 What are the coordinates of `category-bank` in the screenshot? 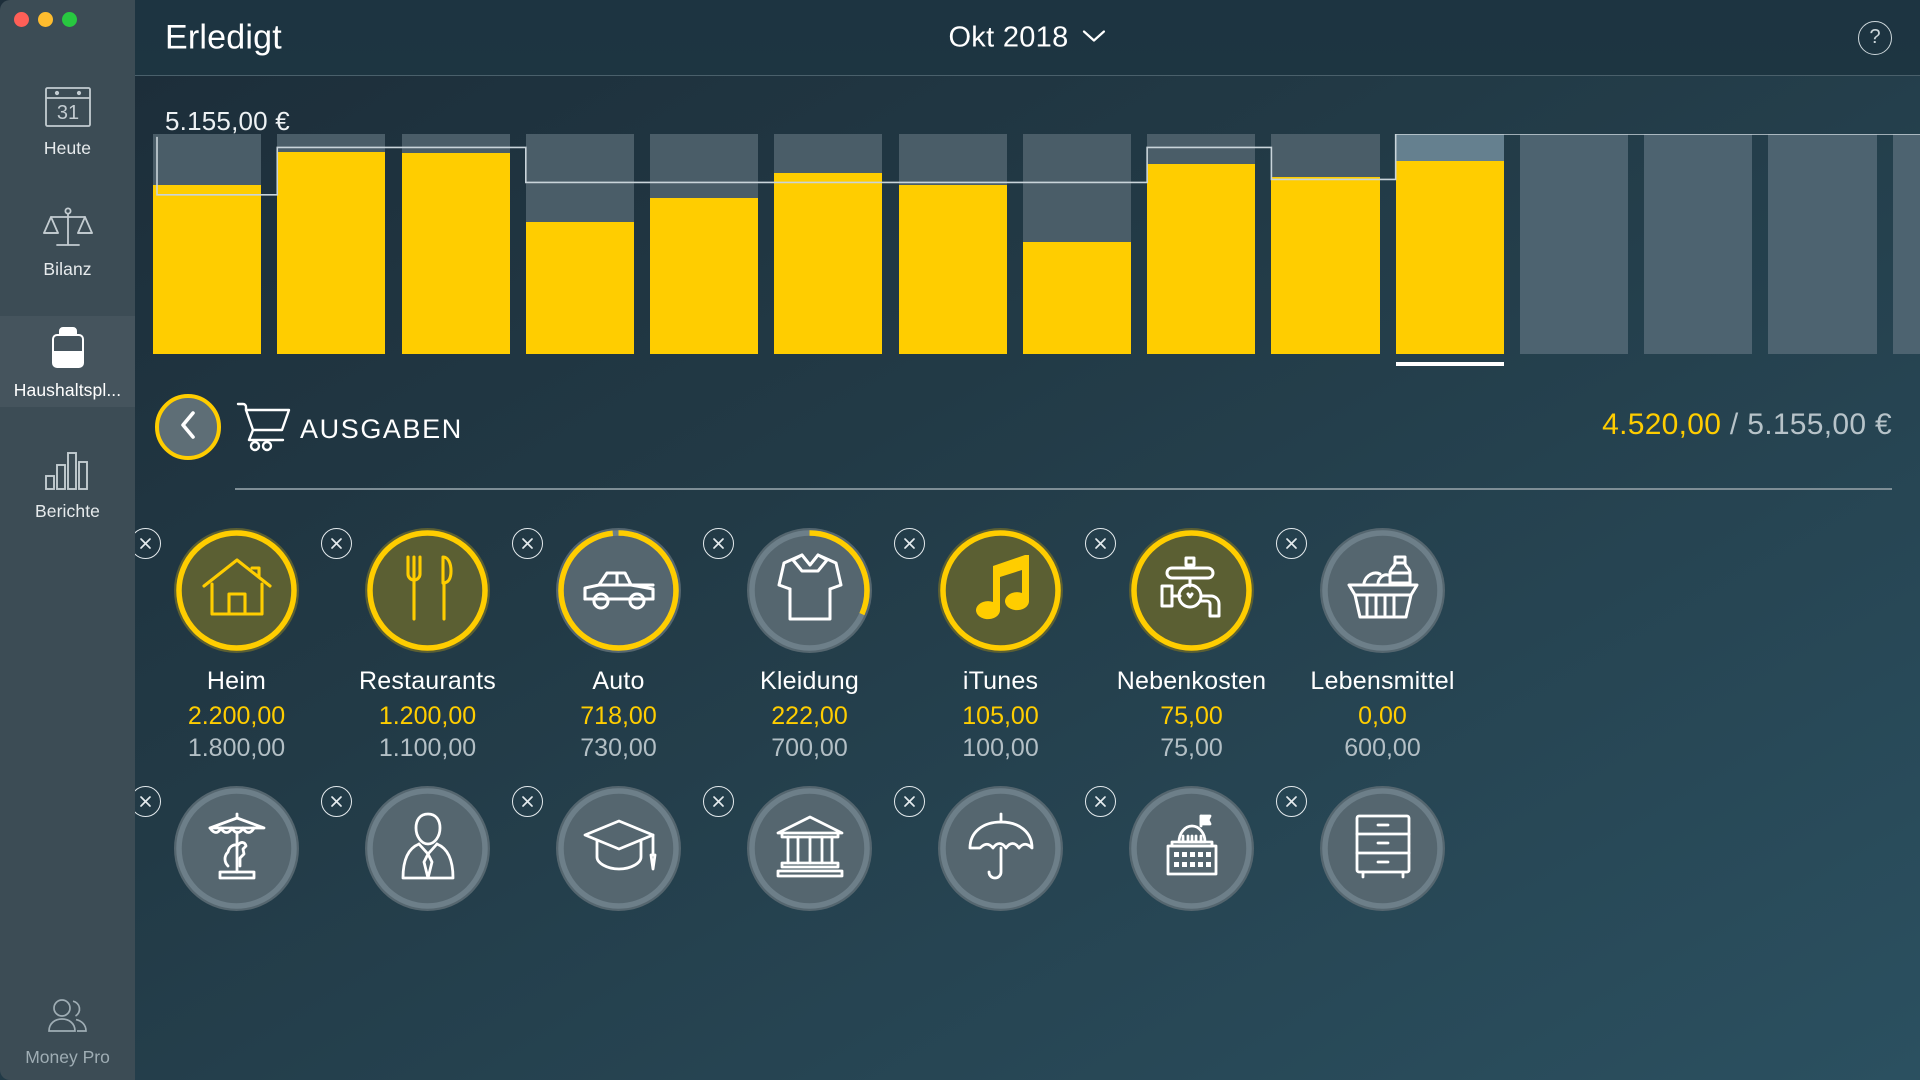 It's located at (804, 848).